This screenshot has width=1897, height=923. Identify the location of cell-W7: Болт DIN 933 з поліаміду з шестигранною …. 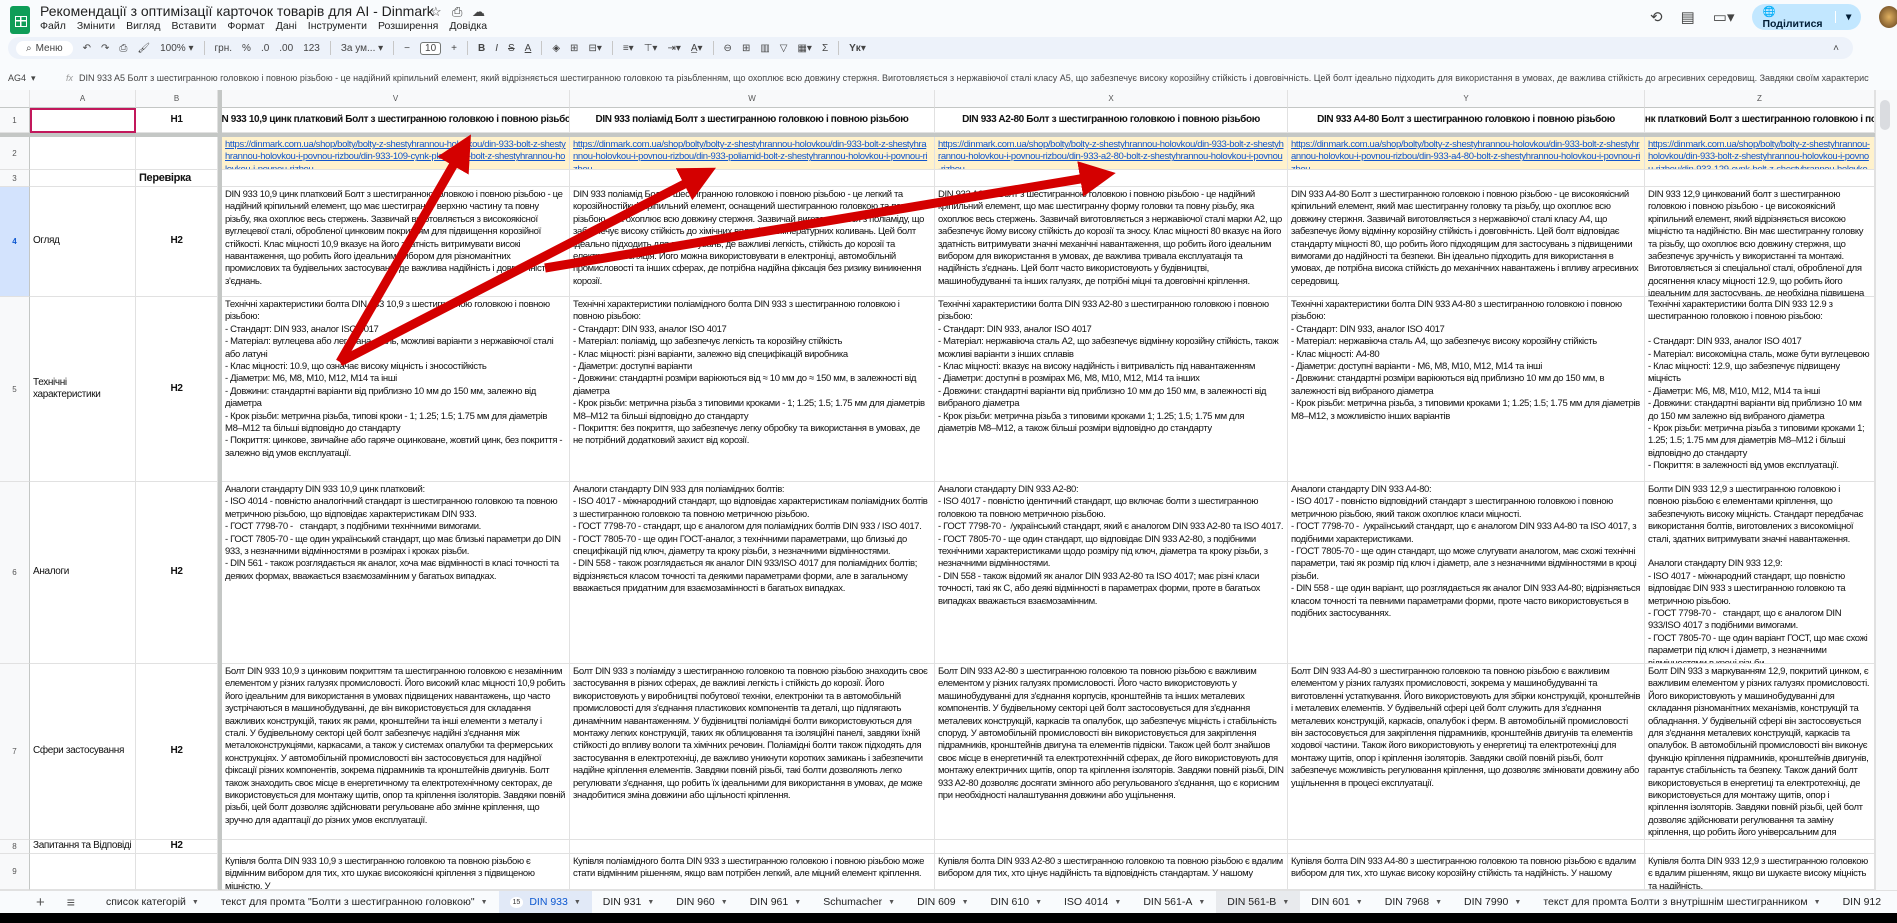
(752, 752).